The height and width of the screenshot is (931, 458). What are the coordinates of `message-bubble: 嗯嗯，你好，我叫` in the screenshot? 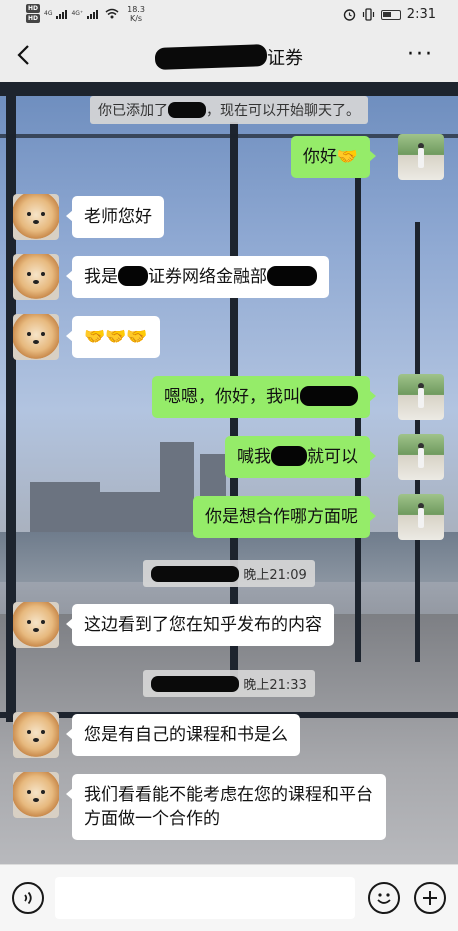 It's located at (264, 397).